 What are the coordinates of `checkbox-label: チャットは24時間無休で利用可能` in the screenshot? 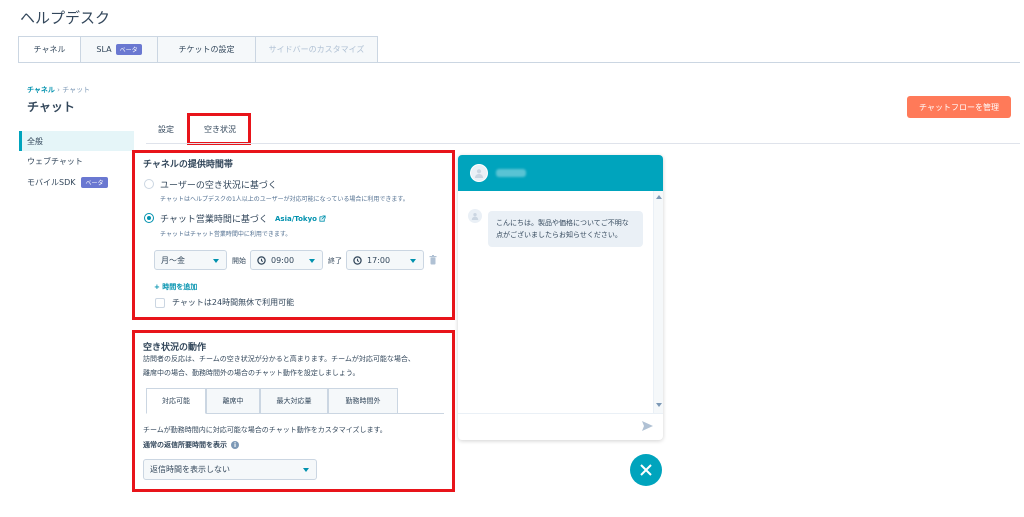 It's located at (233, 302).